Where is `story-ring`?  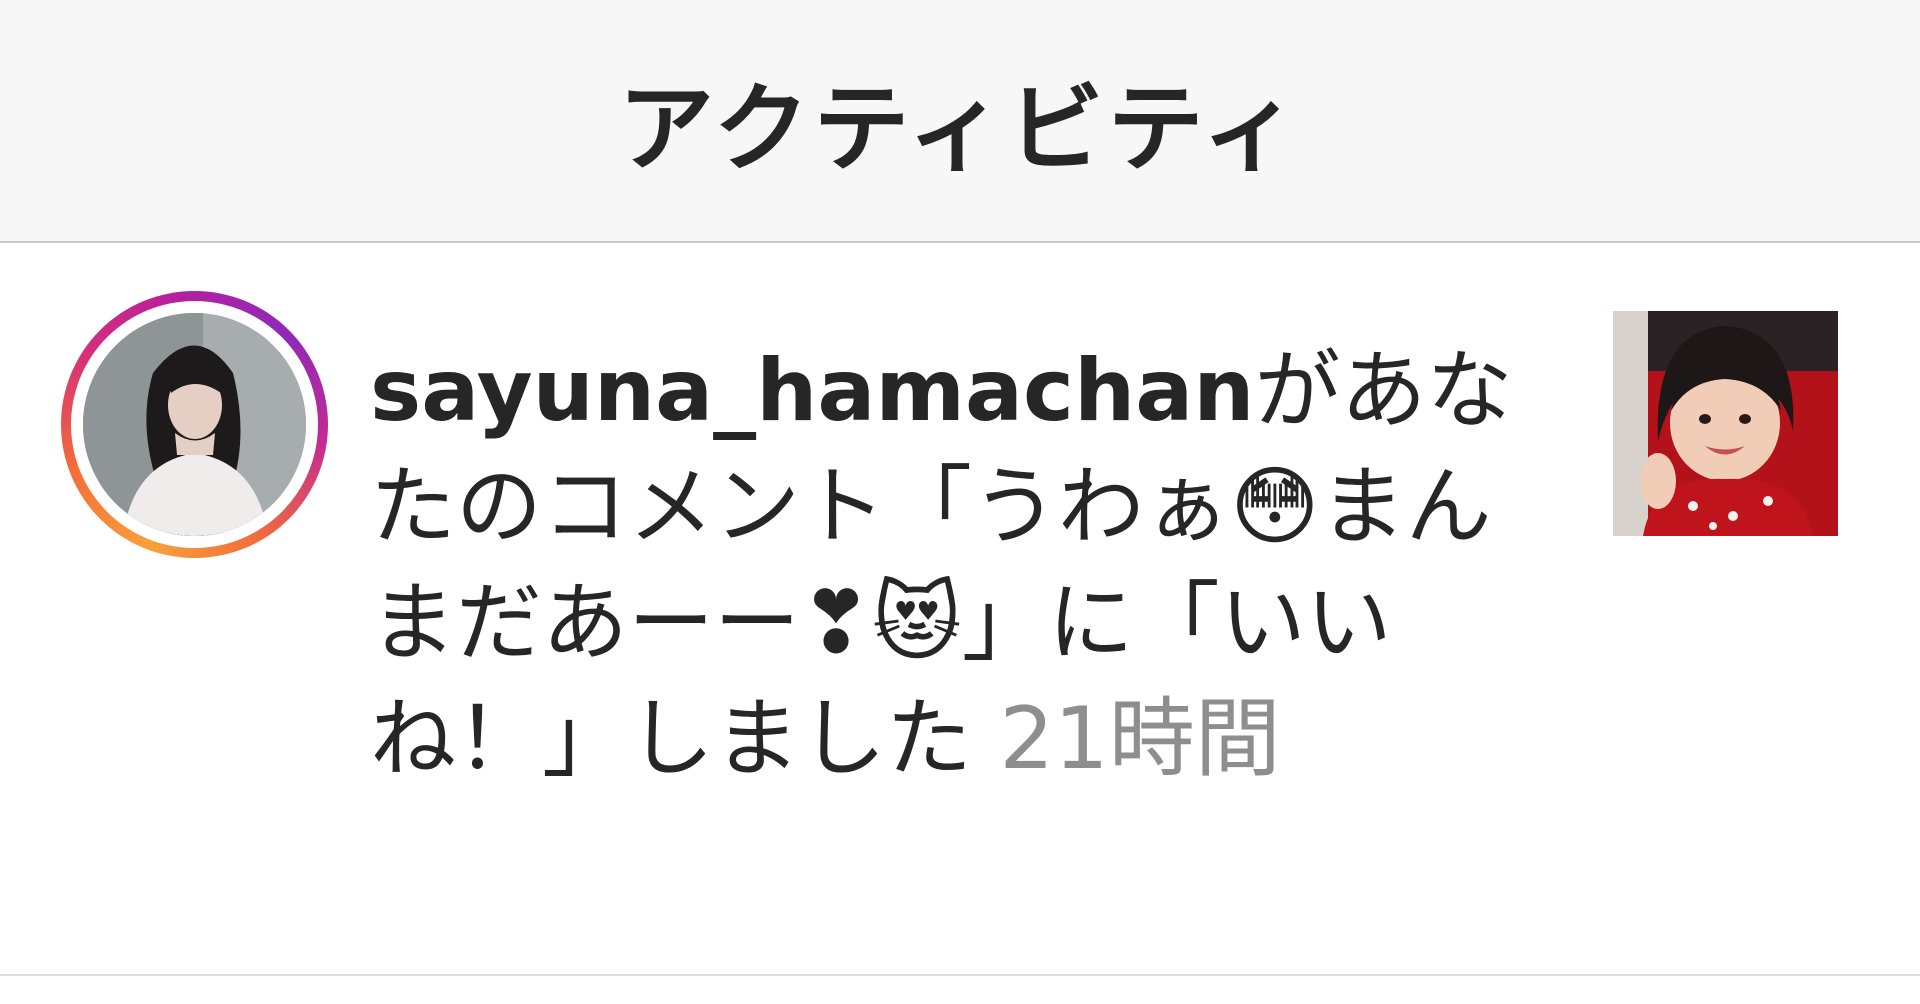 story-ring is located at coordinates (194, 424).